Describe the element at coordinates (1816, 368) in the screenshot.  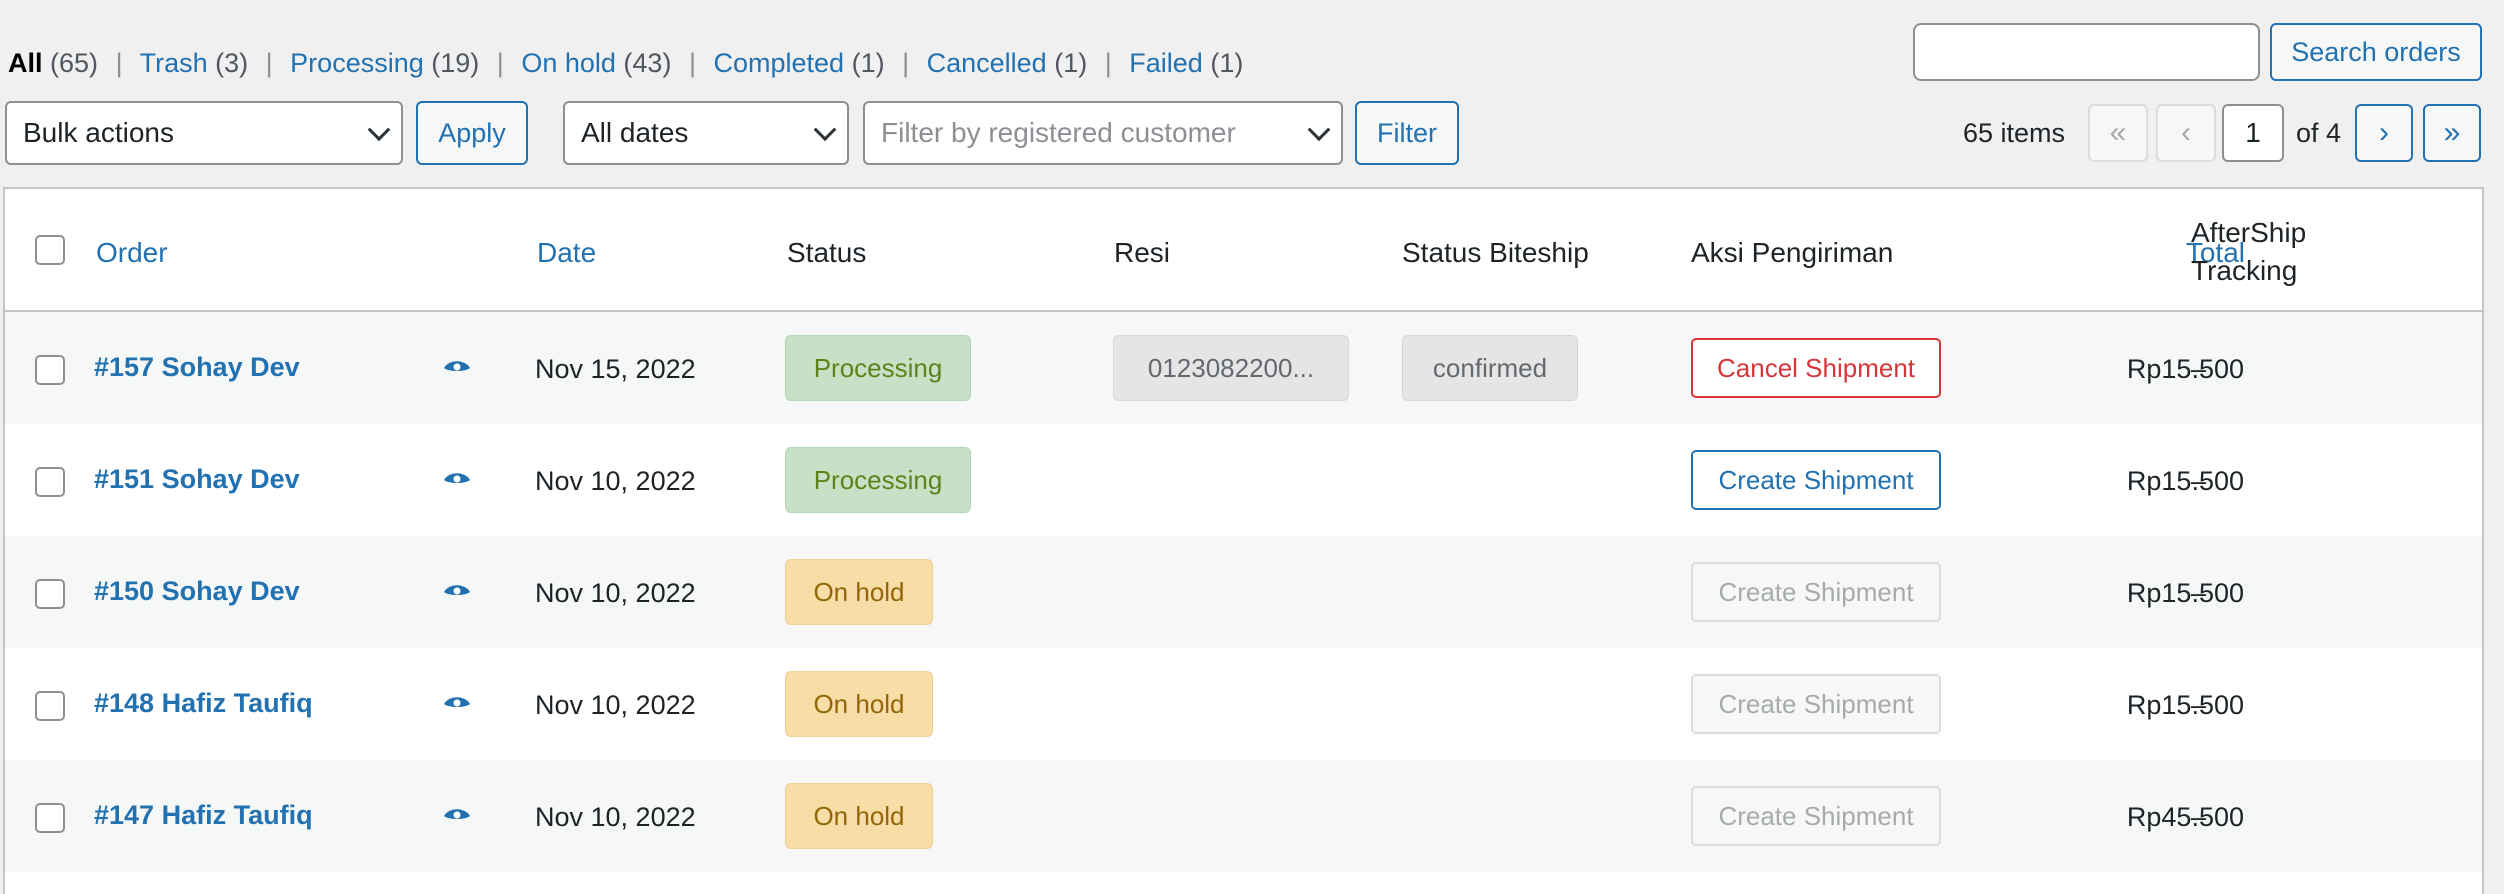
I see `cancel-shipment-button: Cancel Shipment` at that location.